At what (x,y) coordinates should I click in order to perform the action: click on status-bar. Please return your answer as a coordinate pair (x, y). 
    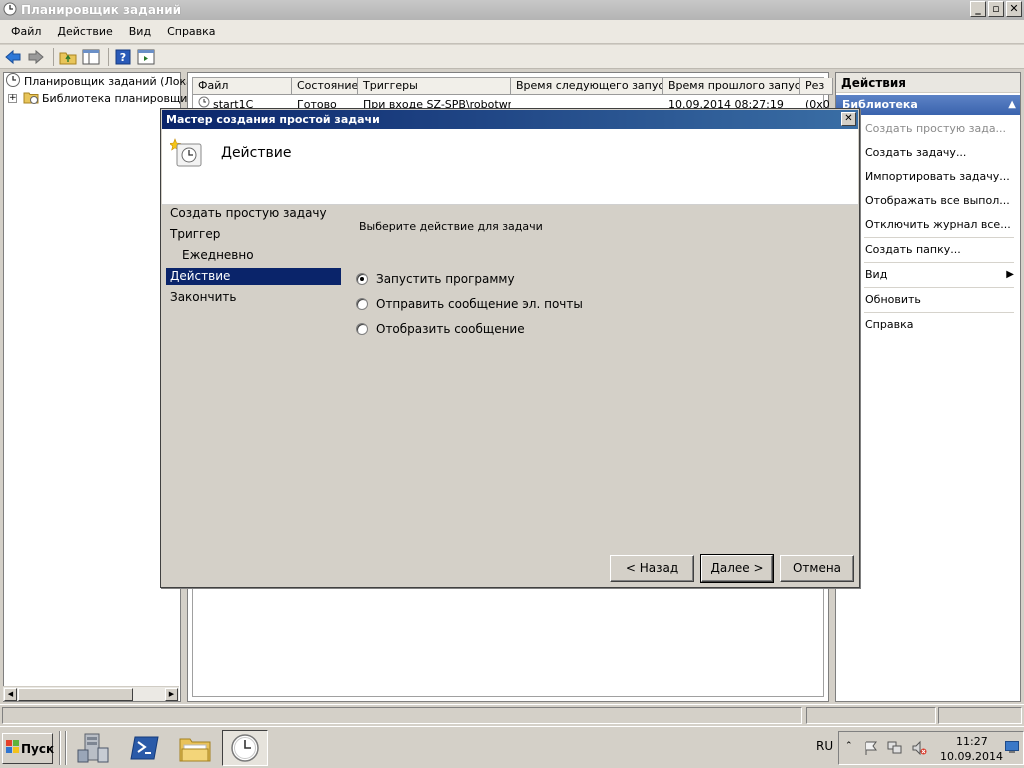
    Looking at the image, I should click on (512, 715).